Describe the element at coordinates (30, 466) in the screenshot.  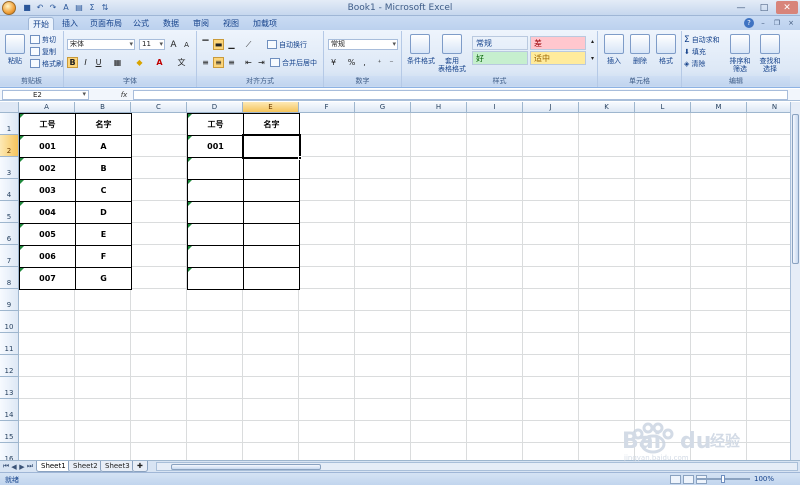
I see `last-sheet-icon: ⏭` at that location.